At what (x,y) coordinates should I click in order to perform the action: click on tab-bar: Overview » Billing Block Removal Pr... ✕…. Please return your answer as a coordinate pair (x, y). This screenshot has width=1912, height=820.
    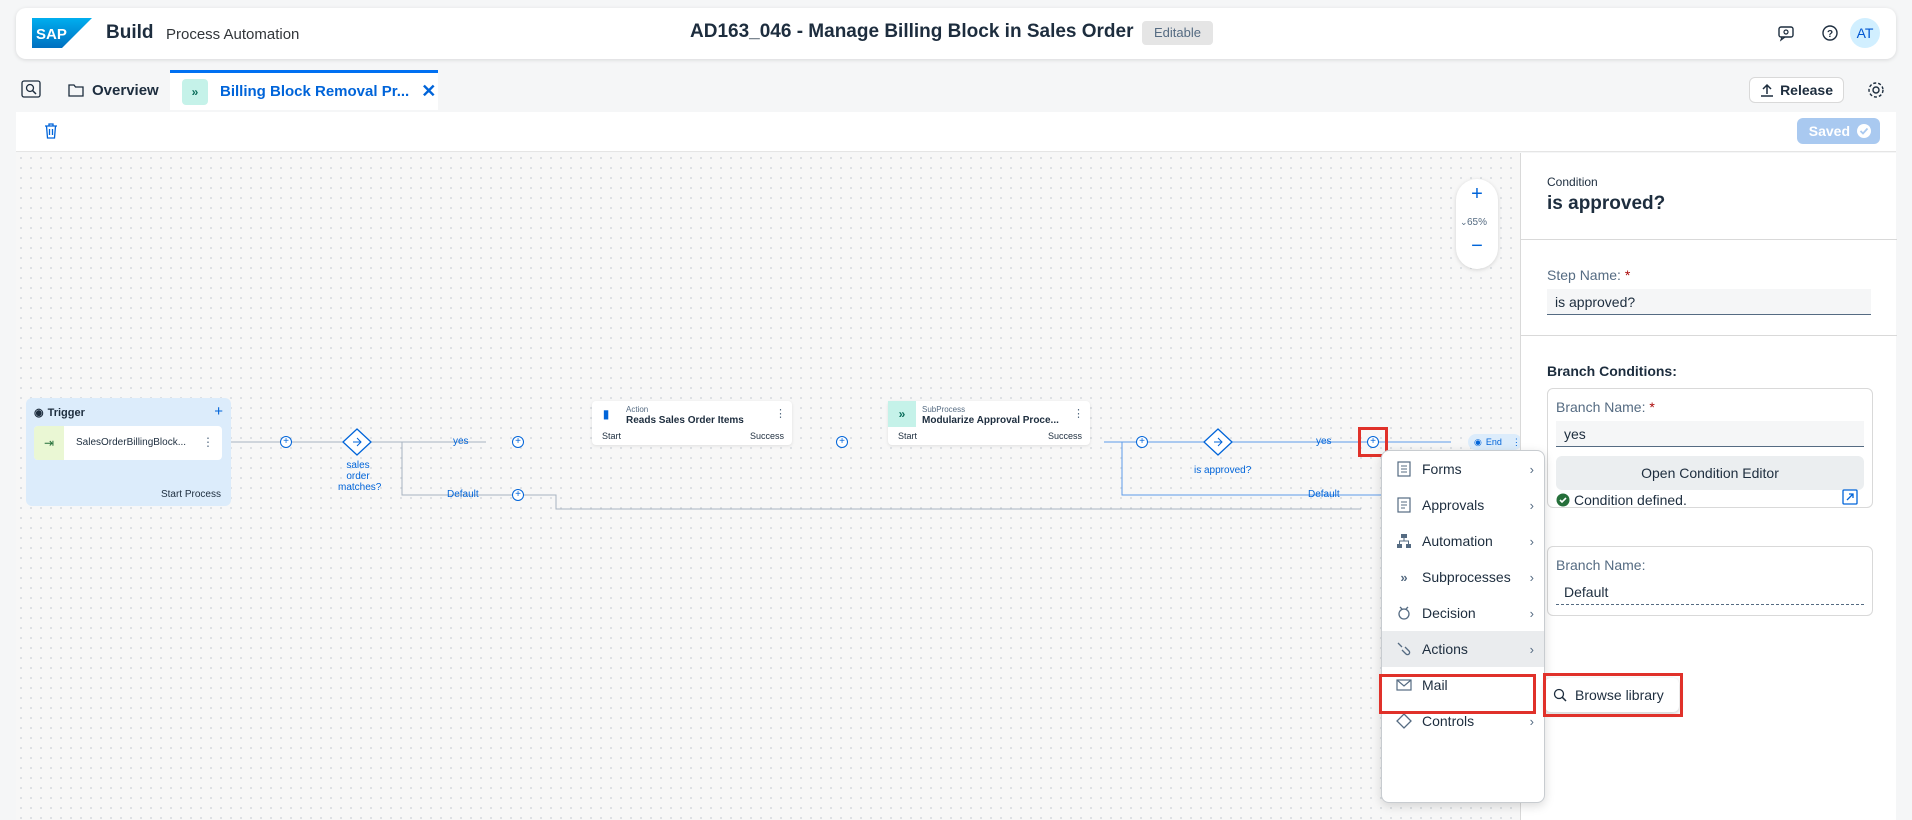
    Looking at the image, I should click on (956, 89).